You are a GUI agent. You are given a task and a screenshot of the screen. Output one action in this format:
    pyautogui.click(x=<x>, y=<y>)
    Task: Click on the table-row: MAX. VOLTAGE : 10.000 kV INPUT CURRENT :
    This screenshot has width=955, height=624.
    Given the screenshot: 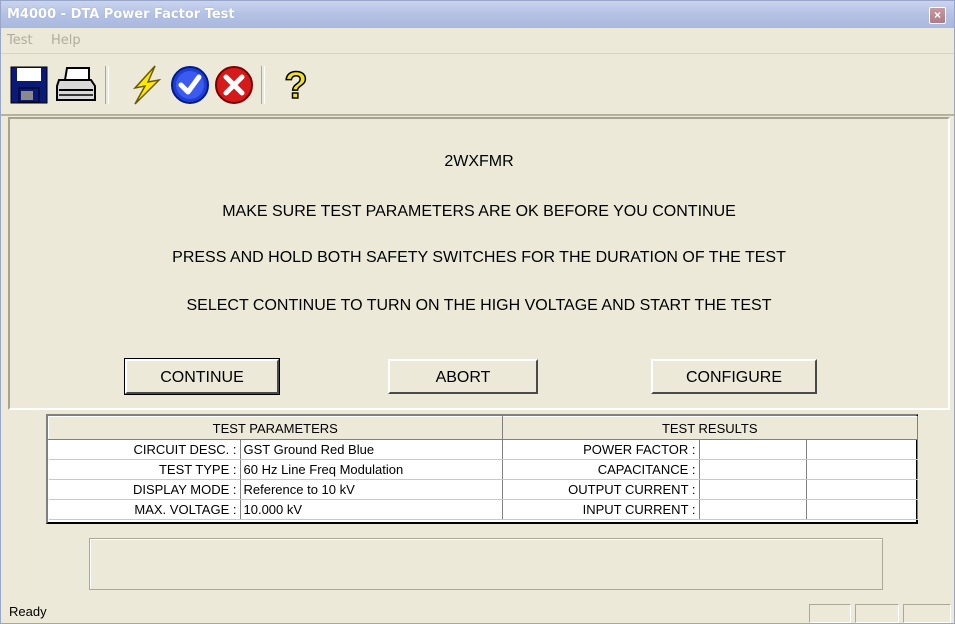 What is the action you would take?
    pyautogui.click(x=483, y=509)
    